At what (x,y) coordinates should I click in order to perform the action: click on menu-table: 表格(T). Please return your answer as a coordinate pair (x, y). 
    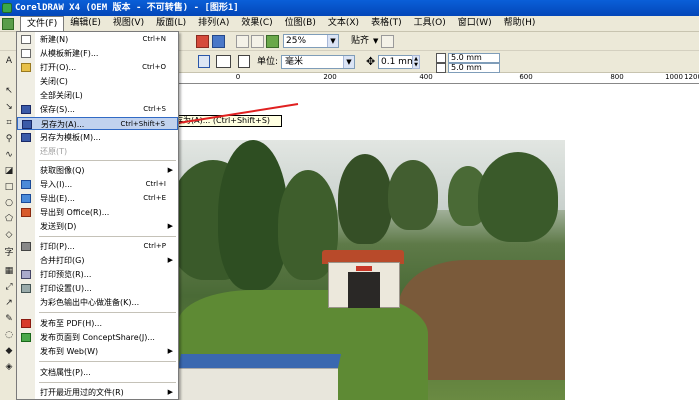
    Looking at the image, I should click on (386, 23).